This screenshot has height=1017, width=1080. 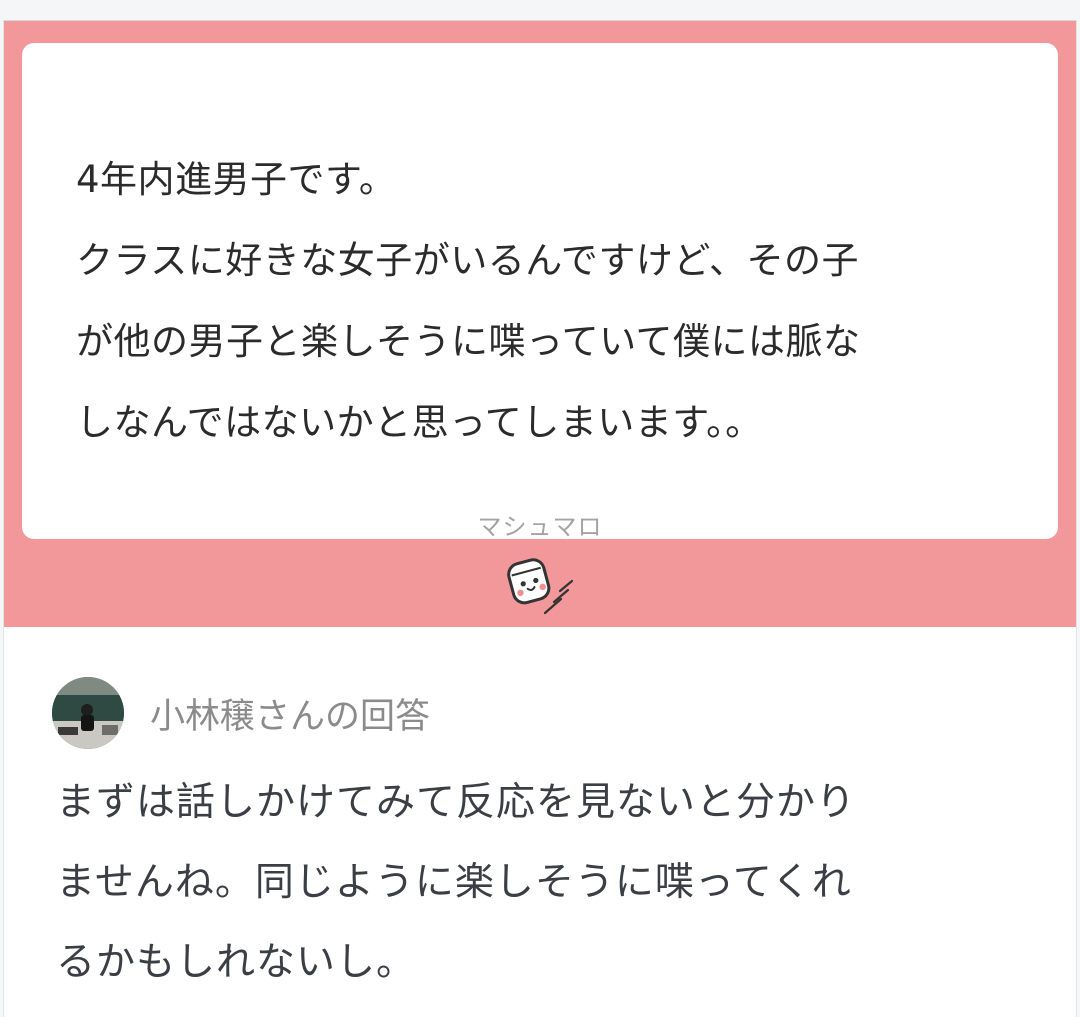 What do you see at coordinates (468, 341) in the screenshot?
I see `question-line: が他の男子と楽しそうに喋っていて僕には脈な` at bounding box center [468, 341].